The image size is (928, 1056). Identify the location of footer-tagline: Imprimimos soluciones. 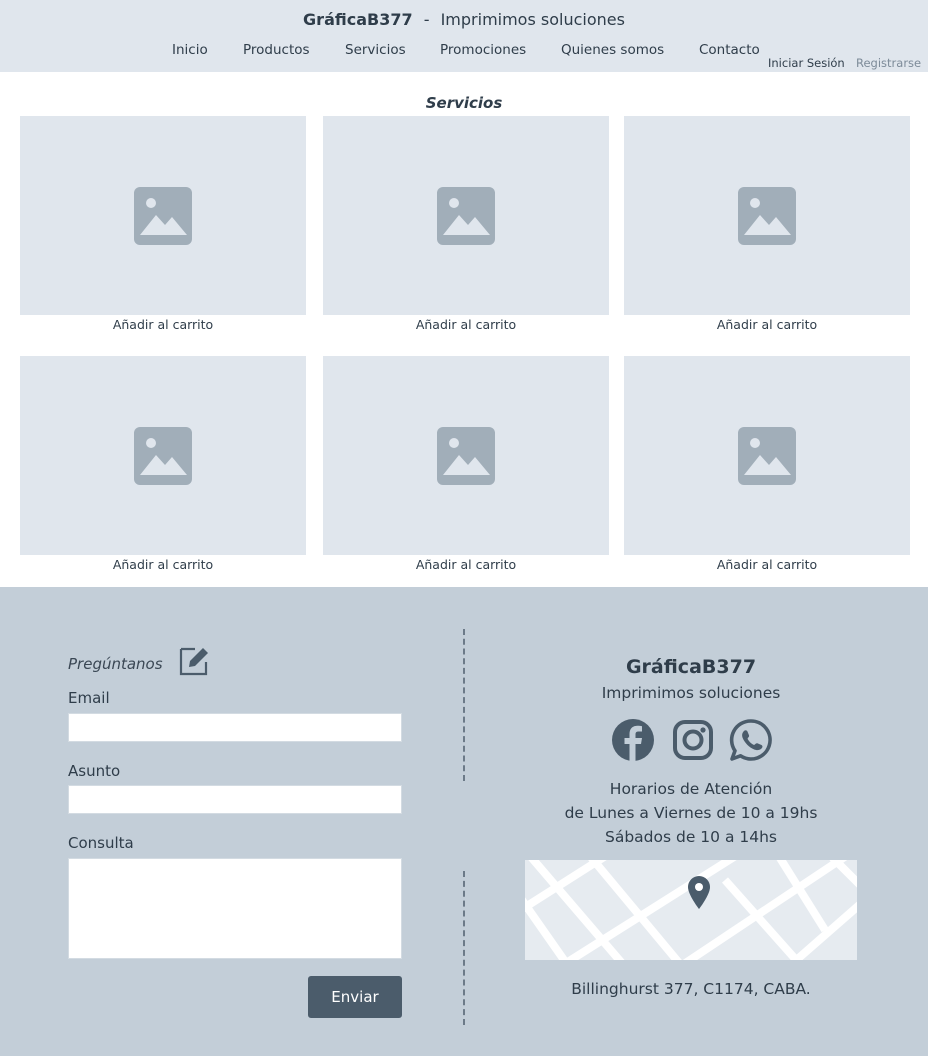
(691, 693).